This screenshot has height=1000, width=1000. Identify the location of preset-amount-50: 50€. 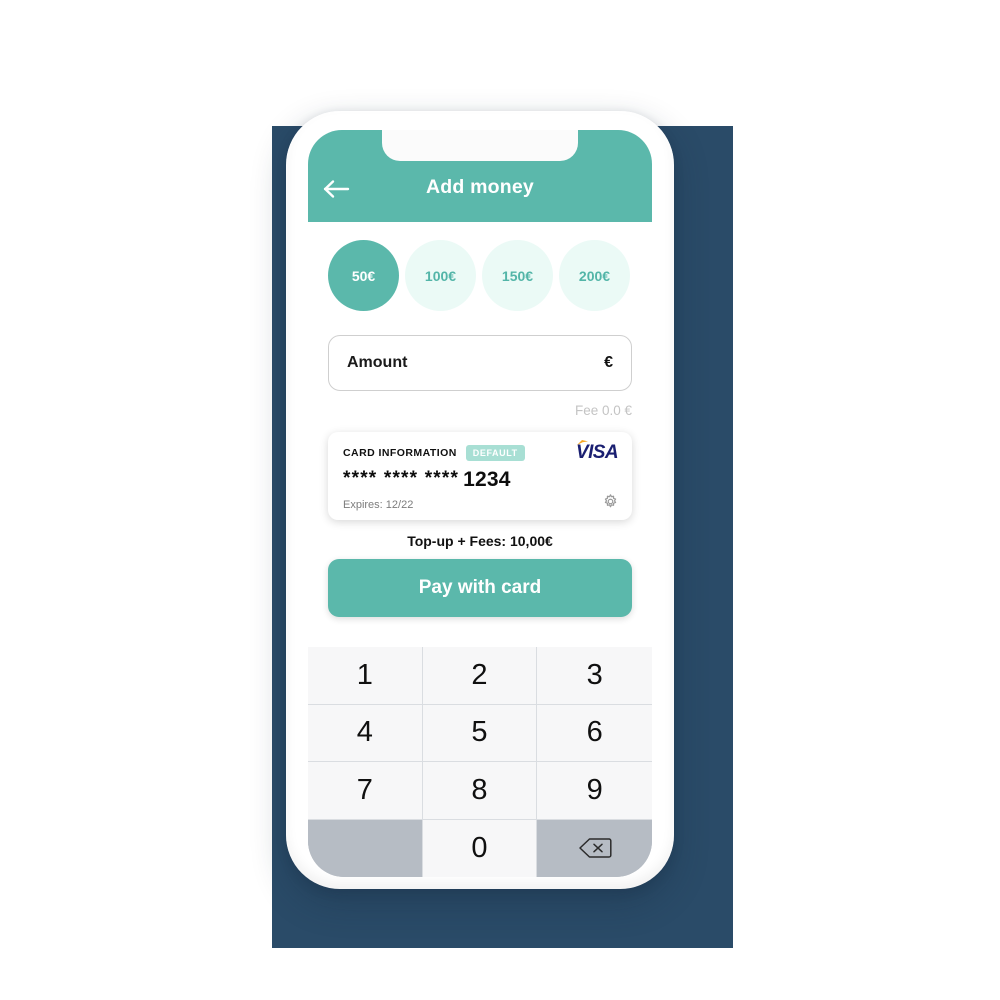
(363, 275).